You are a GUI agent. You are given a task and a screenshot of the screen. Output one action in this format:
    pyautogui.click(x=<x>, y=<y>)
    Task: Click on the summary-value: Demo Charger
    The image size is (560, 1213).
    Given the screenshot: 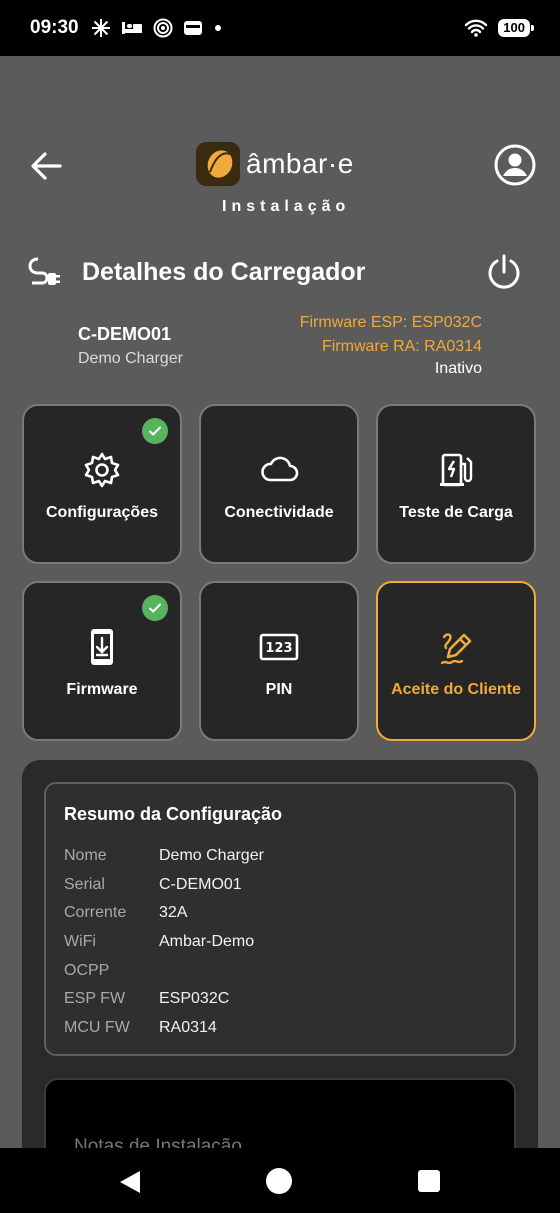 What is the action you would take?
    pyautogui.click(x=211, y=856)
    